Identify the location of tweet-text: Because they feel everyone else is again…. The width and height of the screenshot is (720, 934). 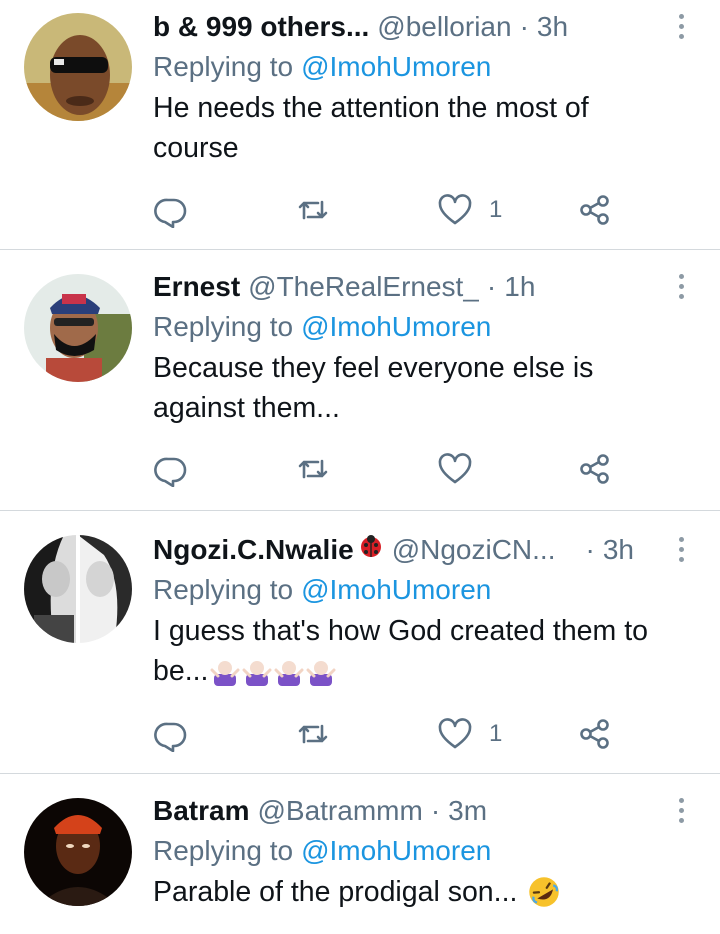
(373, 388).